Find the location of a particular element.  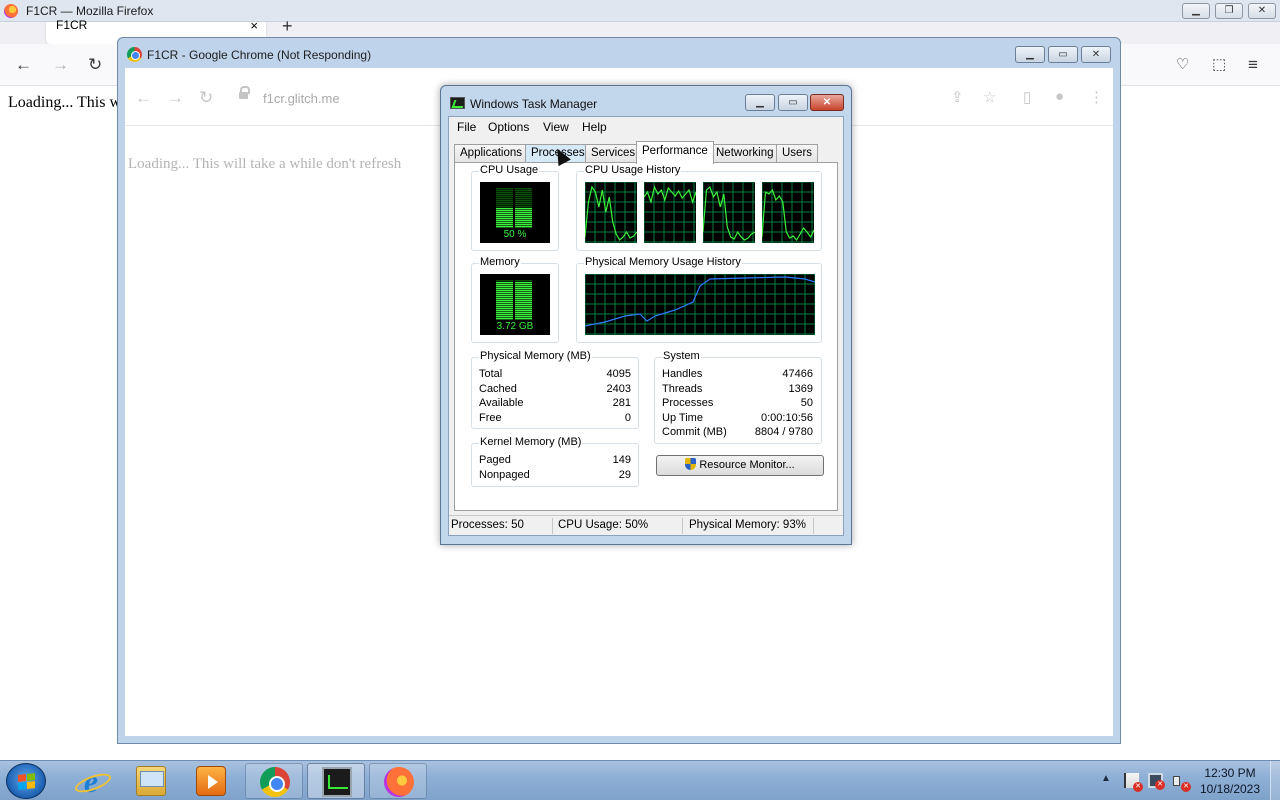

pocket-icon: ♡ is located at coordinates (1182, 64).